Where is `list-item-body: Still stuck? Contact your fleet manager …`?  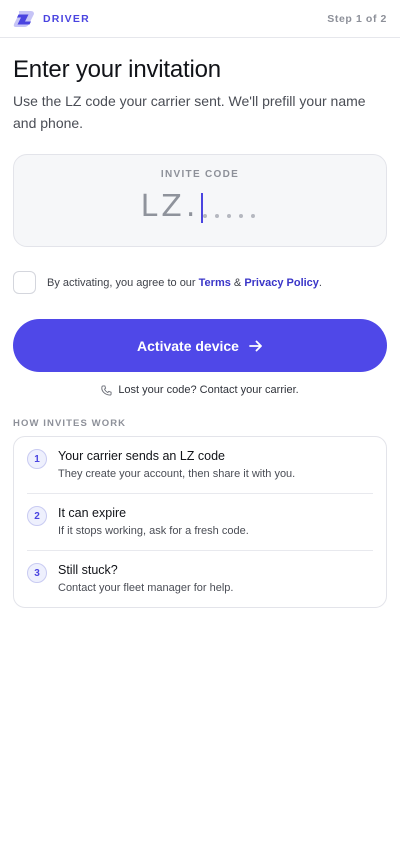 list-item-body: Still stuck? Contact your fleet manager … is located at coordinates (145, 579).